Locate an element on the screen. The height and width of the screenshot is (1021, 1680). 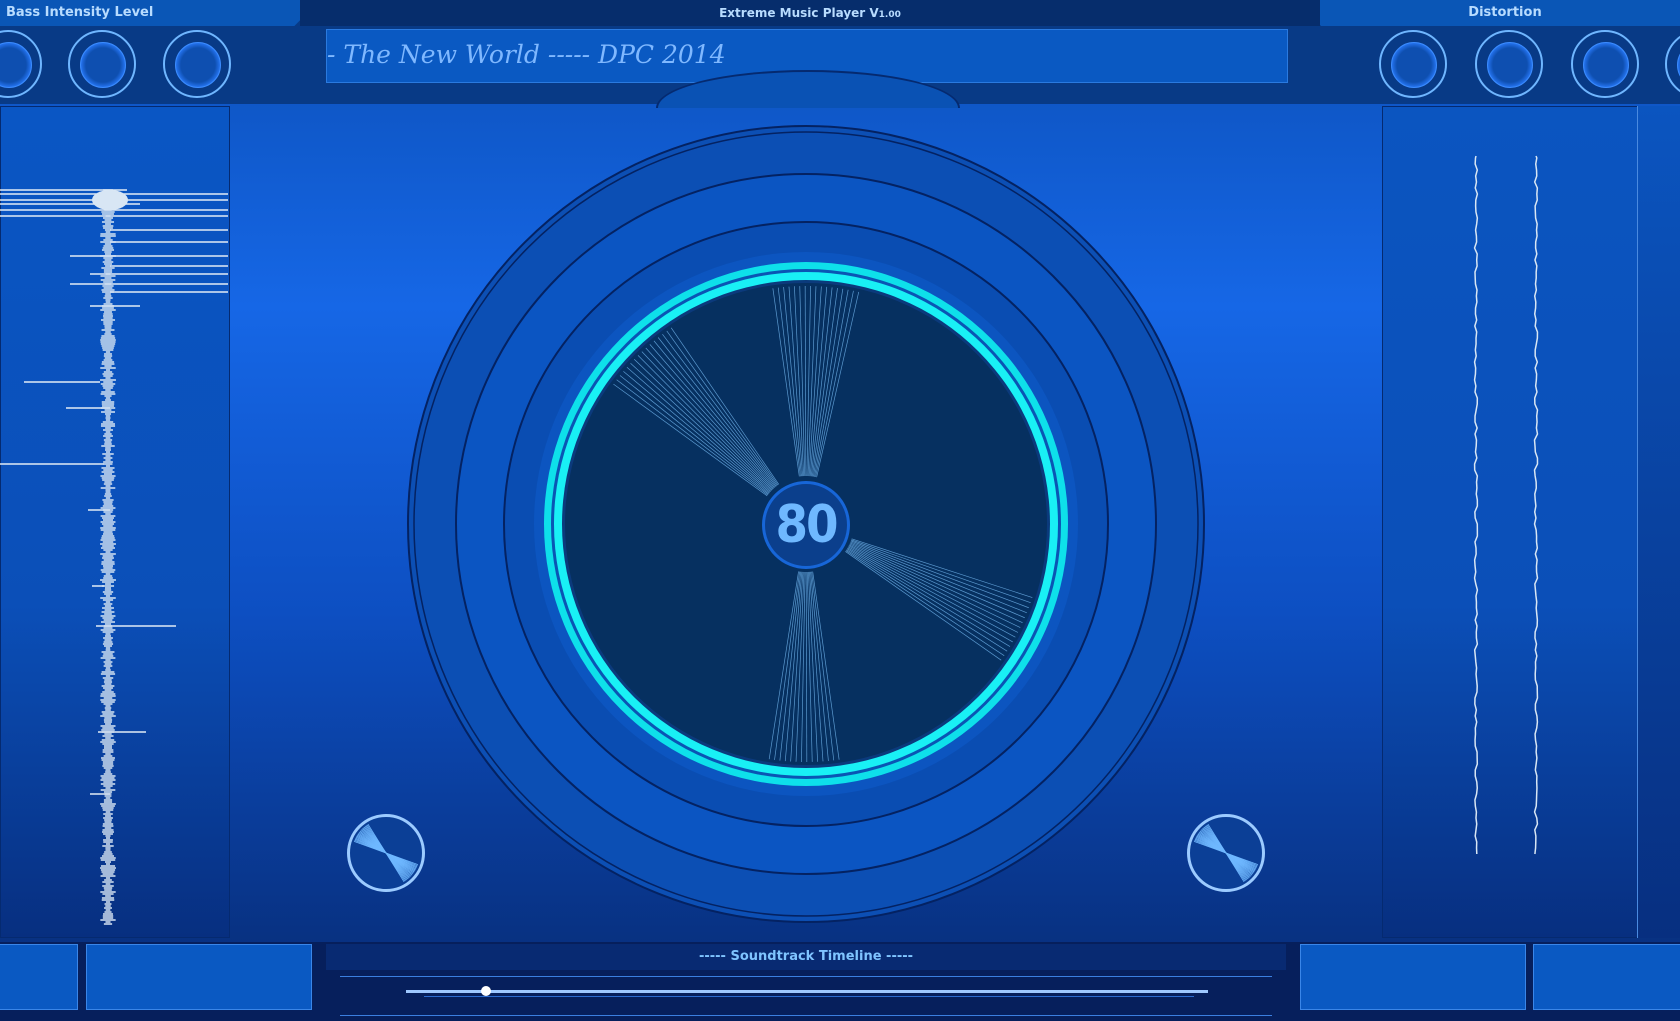
timeline-bottom-rule is located at coordinates (806, 1015).